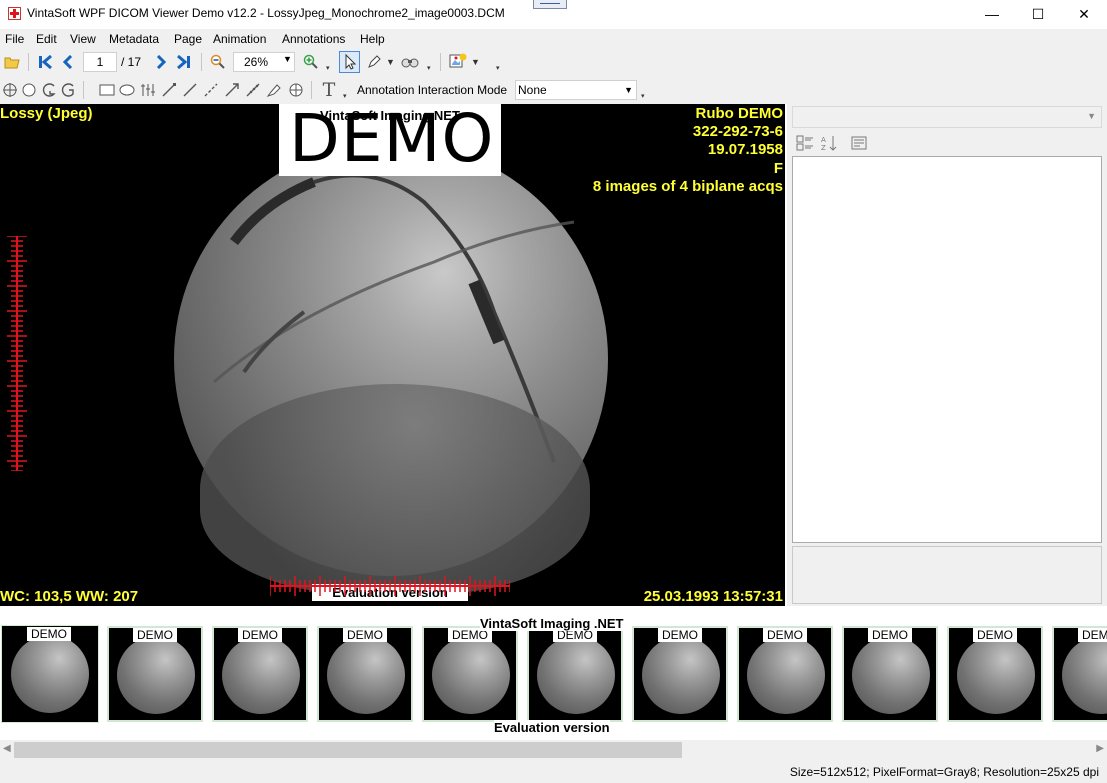 The height and width of the screenshot is (783, 1107). What do you see at coordinates (745, 149) in the screenshot?
I see `patient-birth-date: 19.07.1958` at bounding box center [745, 149].